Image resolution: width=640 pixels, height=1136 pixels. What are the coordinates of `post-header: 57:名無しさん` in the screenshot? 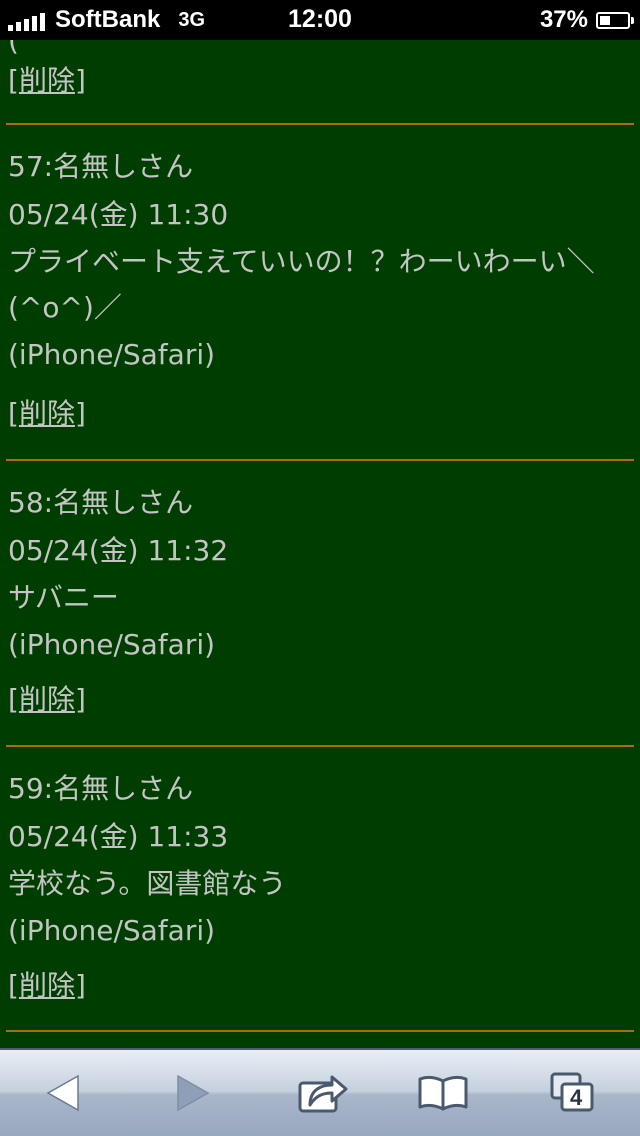 It's located at (101, 166).